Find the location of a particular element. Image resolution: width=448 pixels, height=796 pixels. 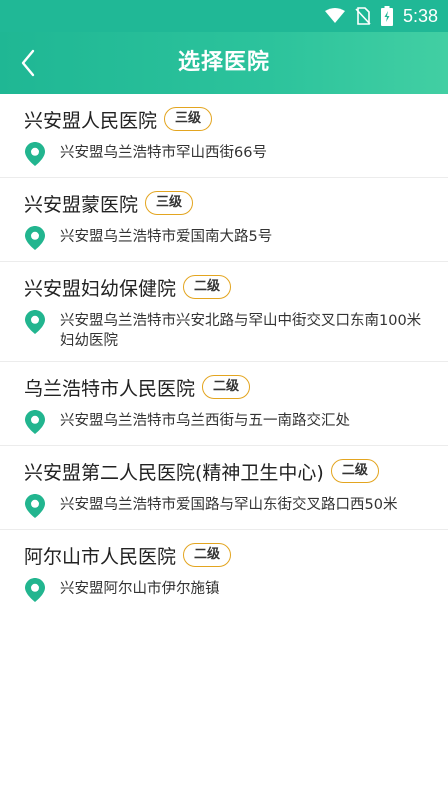

page-title: 选择医院 is located at coordinates (223, 62).